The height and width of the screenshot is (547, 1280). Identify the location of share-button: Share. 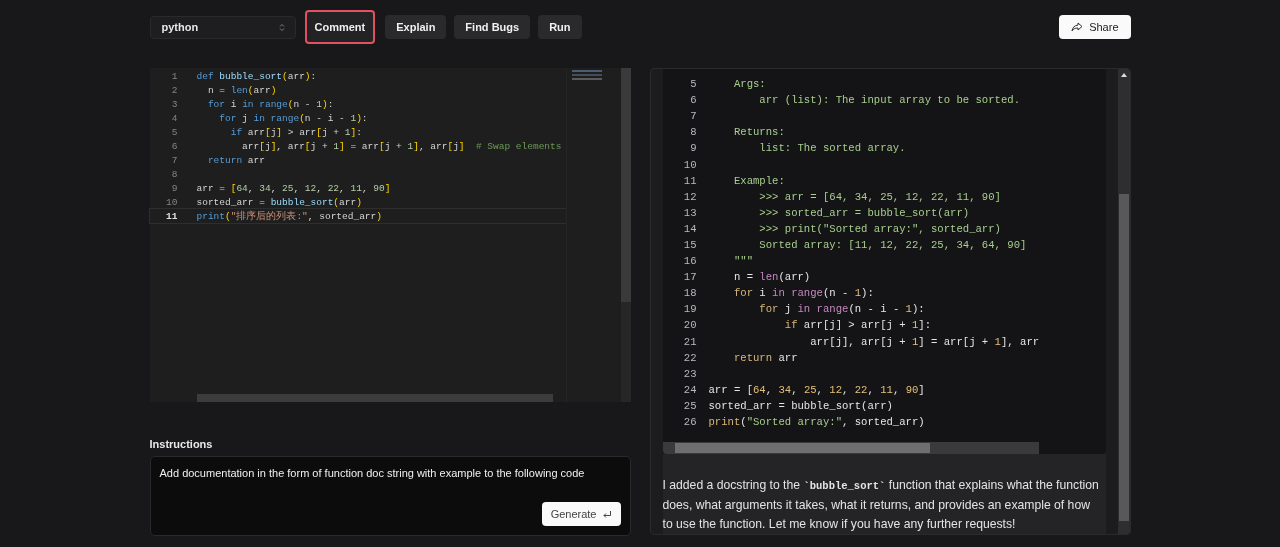
(1095, 27).